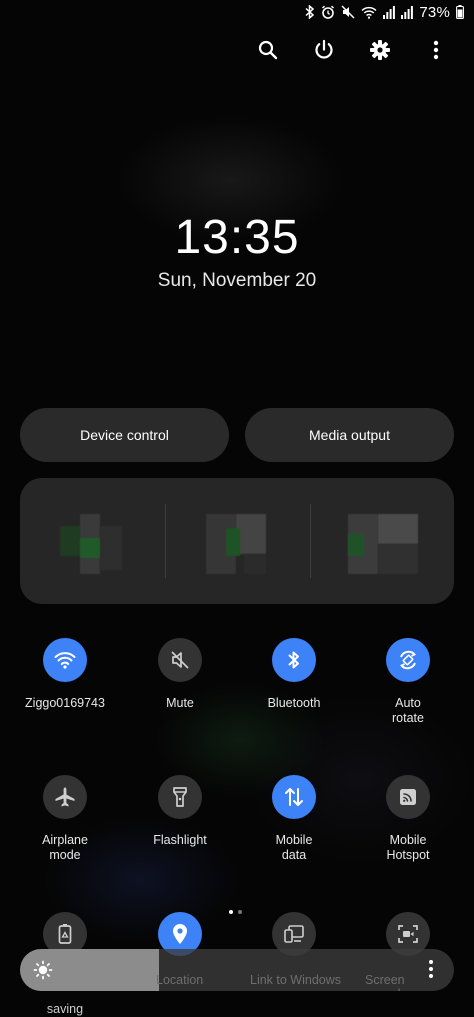  What do you see at coordinates (124, 435) in the screenshot?
I see `device-control-button: Device control` at bounding box center [124, 435].